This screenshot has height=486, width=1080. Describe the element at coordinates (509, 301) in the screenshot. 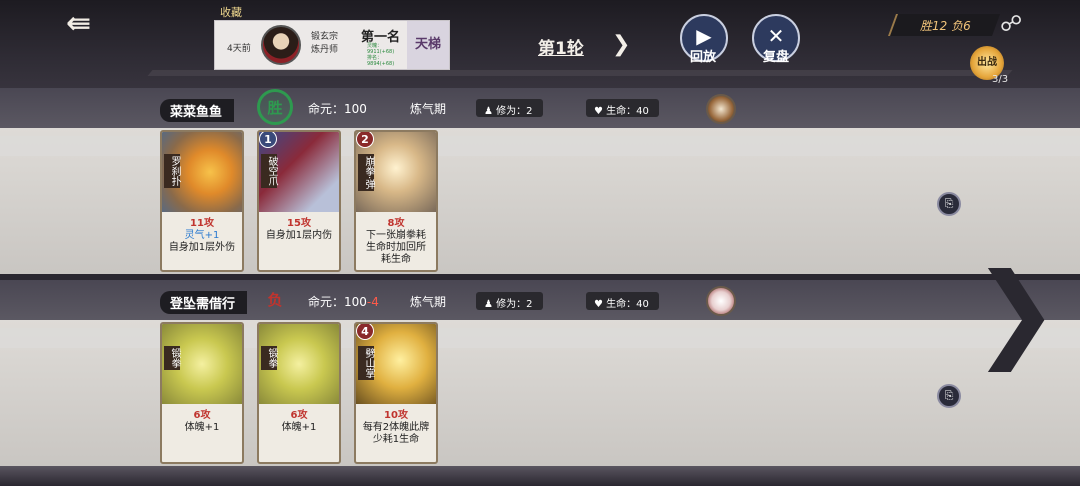

I see `player-2-cultivation: ♟ 修为：2` at that location.